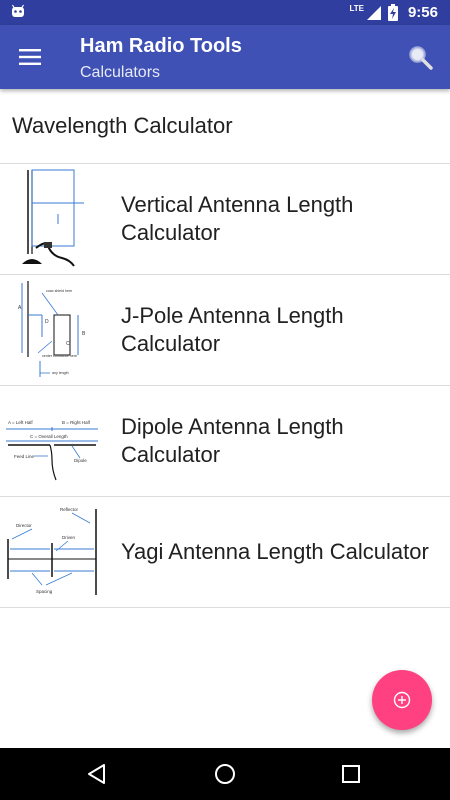  Describe the element at coordinates (53, 218) in the screenshot. I see `vertical-antenna-diagram` at that location.